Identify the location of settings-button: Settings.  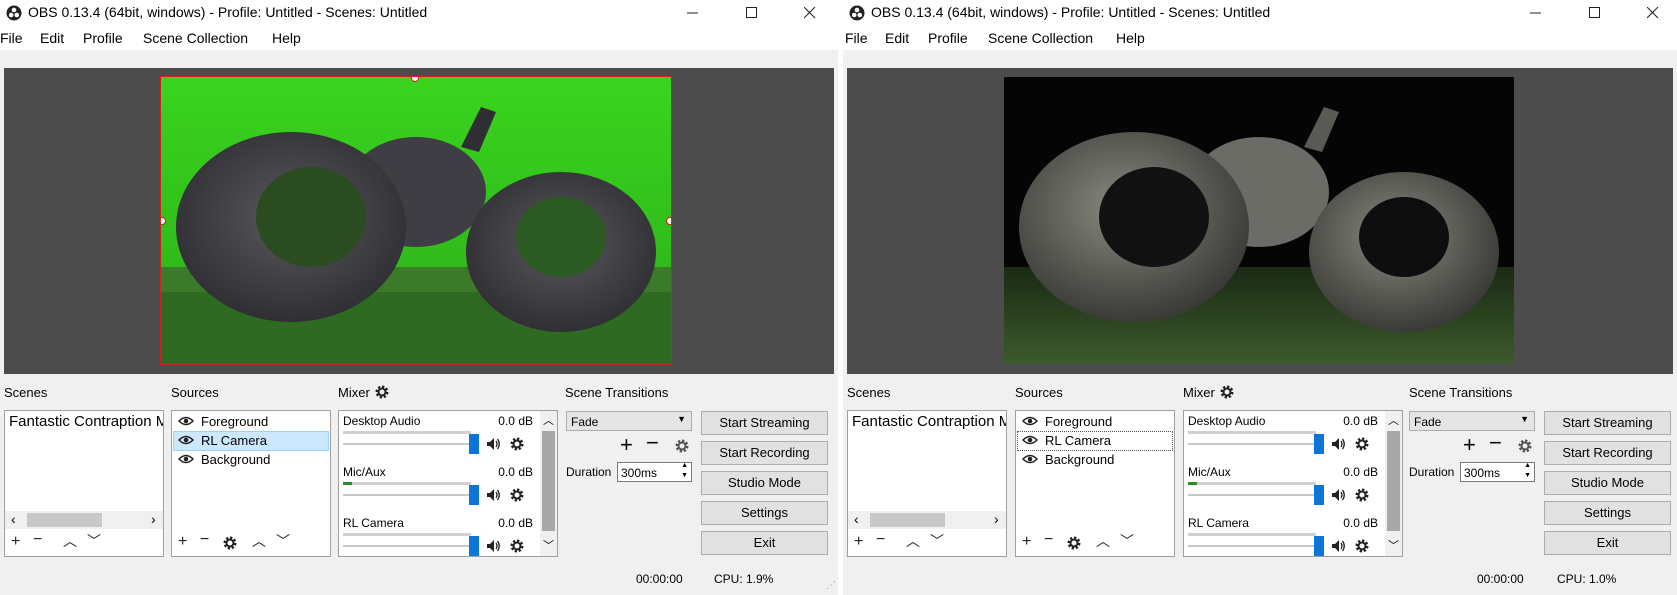
(764, 513).